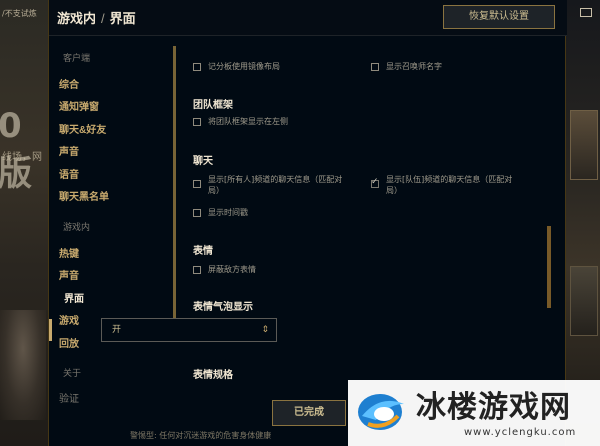  I want to click on checkbox-label-line: 显示[所有人]频道的聊天信息（匹配对, so click(275, 179).